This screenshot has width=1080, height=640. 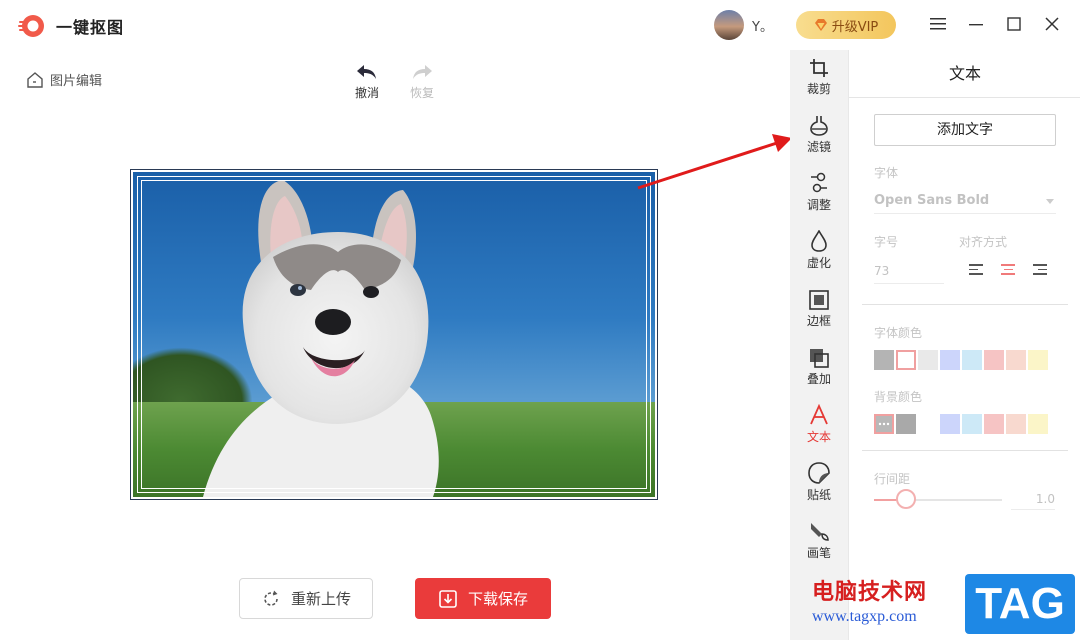 What do you see at coordinates (818, 205) in the screenshot?
I see `tool-label: 调整` at bounding box center [818, 205].